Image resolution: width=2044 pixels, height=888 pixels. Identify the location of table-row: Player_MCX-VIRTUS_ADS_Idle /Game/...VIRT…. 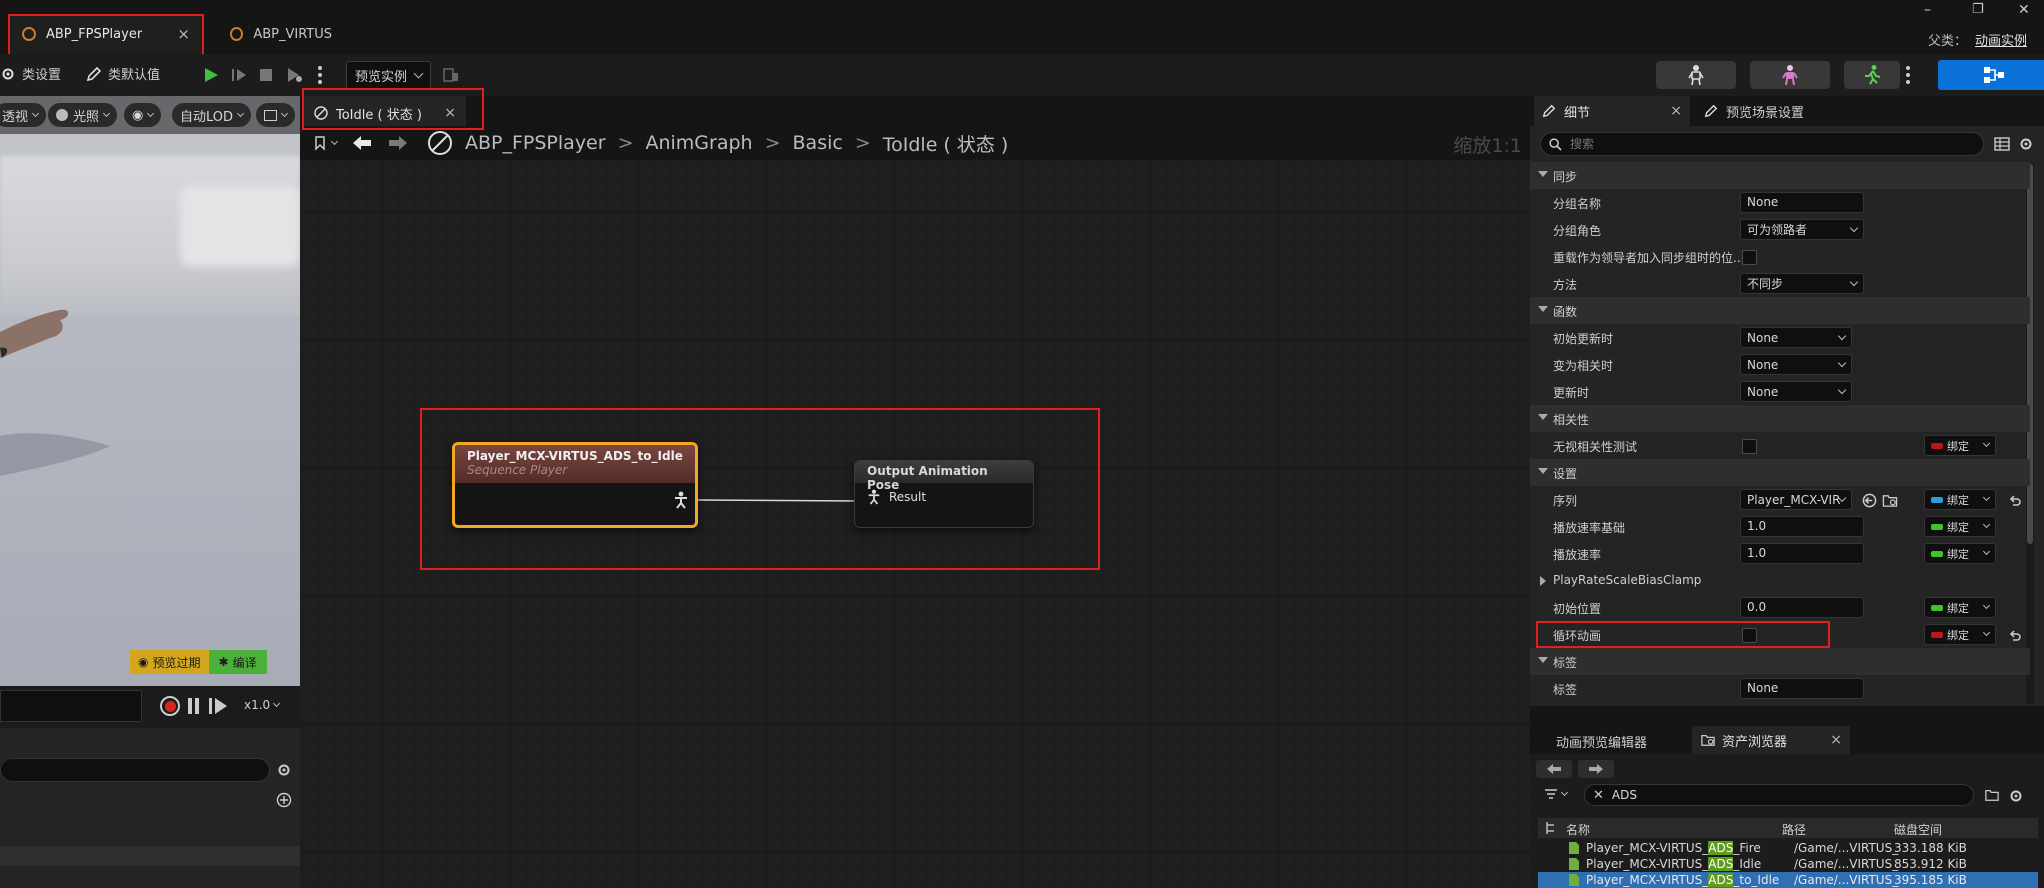
(1788, 864).